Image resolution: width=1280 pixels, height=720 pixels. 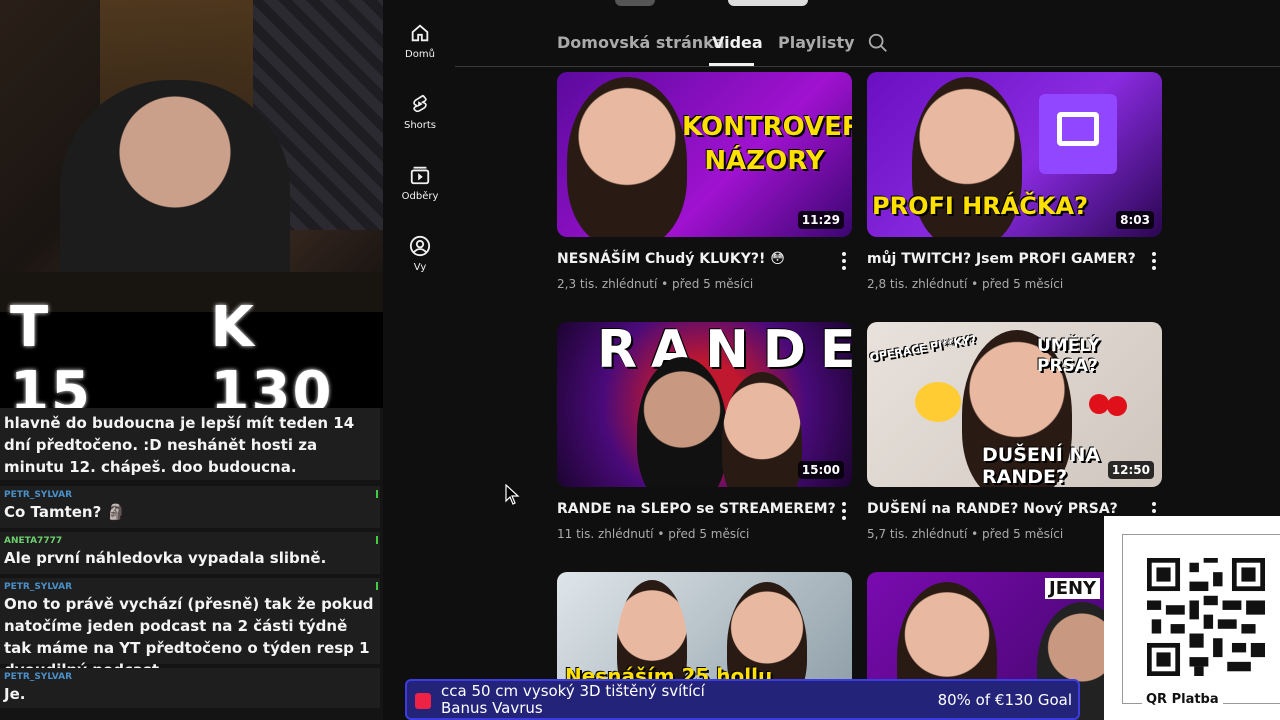 What do you see at coordinates (191, 156) in the screenshot?
I see `webcam-feed` at bounding box center [191, 156].